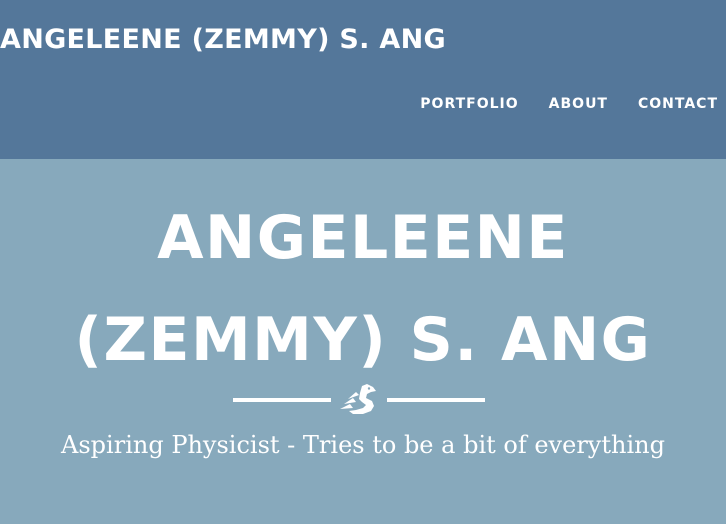 The image size is (726, 524). I want to click on site-title-link: ANGELEENE (ZEMMY) S. ANG, so click(223, 39).